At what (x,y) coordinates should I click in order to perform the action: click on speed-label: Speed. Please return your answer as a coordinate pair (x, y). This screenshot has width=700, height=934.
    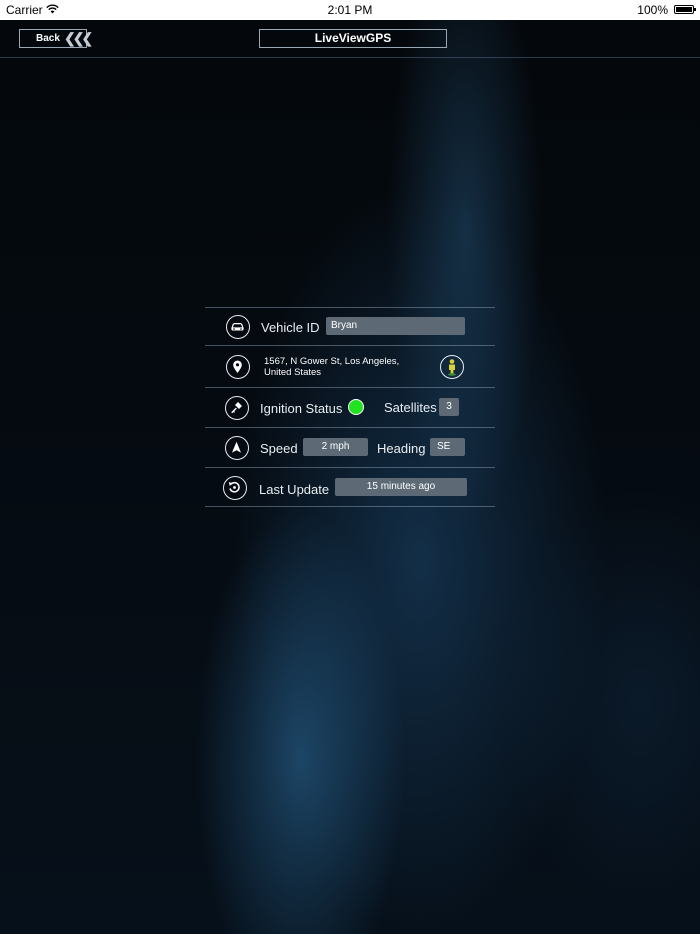
    Looking at the image, I should click on (279, 448).